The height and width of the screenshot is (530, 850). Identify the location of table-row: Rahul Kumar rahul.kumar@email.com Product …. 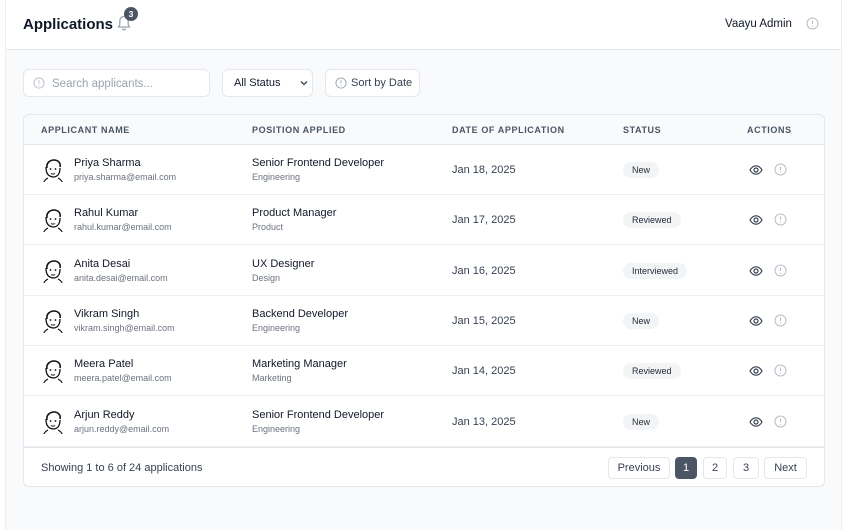
(424, 220).